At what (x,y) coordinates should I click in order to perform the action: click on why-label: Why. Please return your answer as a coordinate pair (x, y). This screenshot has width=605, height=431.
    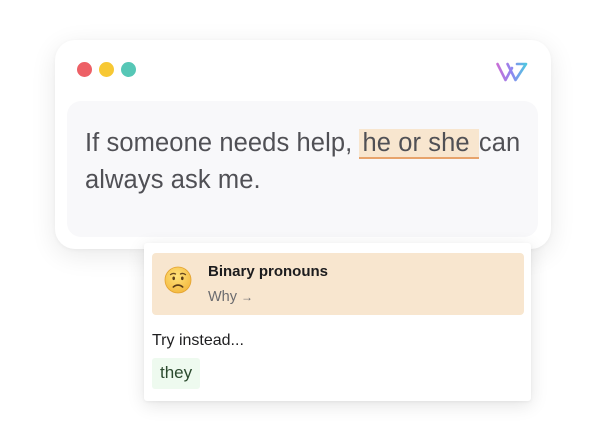
    Looking at the image, I should click on (222, 297).